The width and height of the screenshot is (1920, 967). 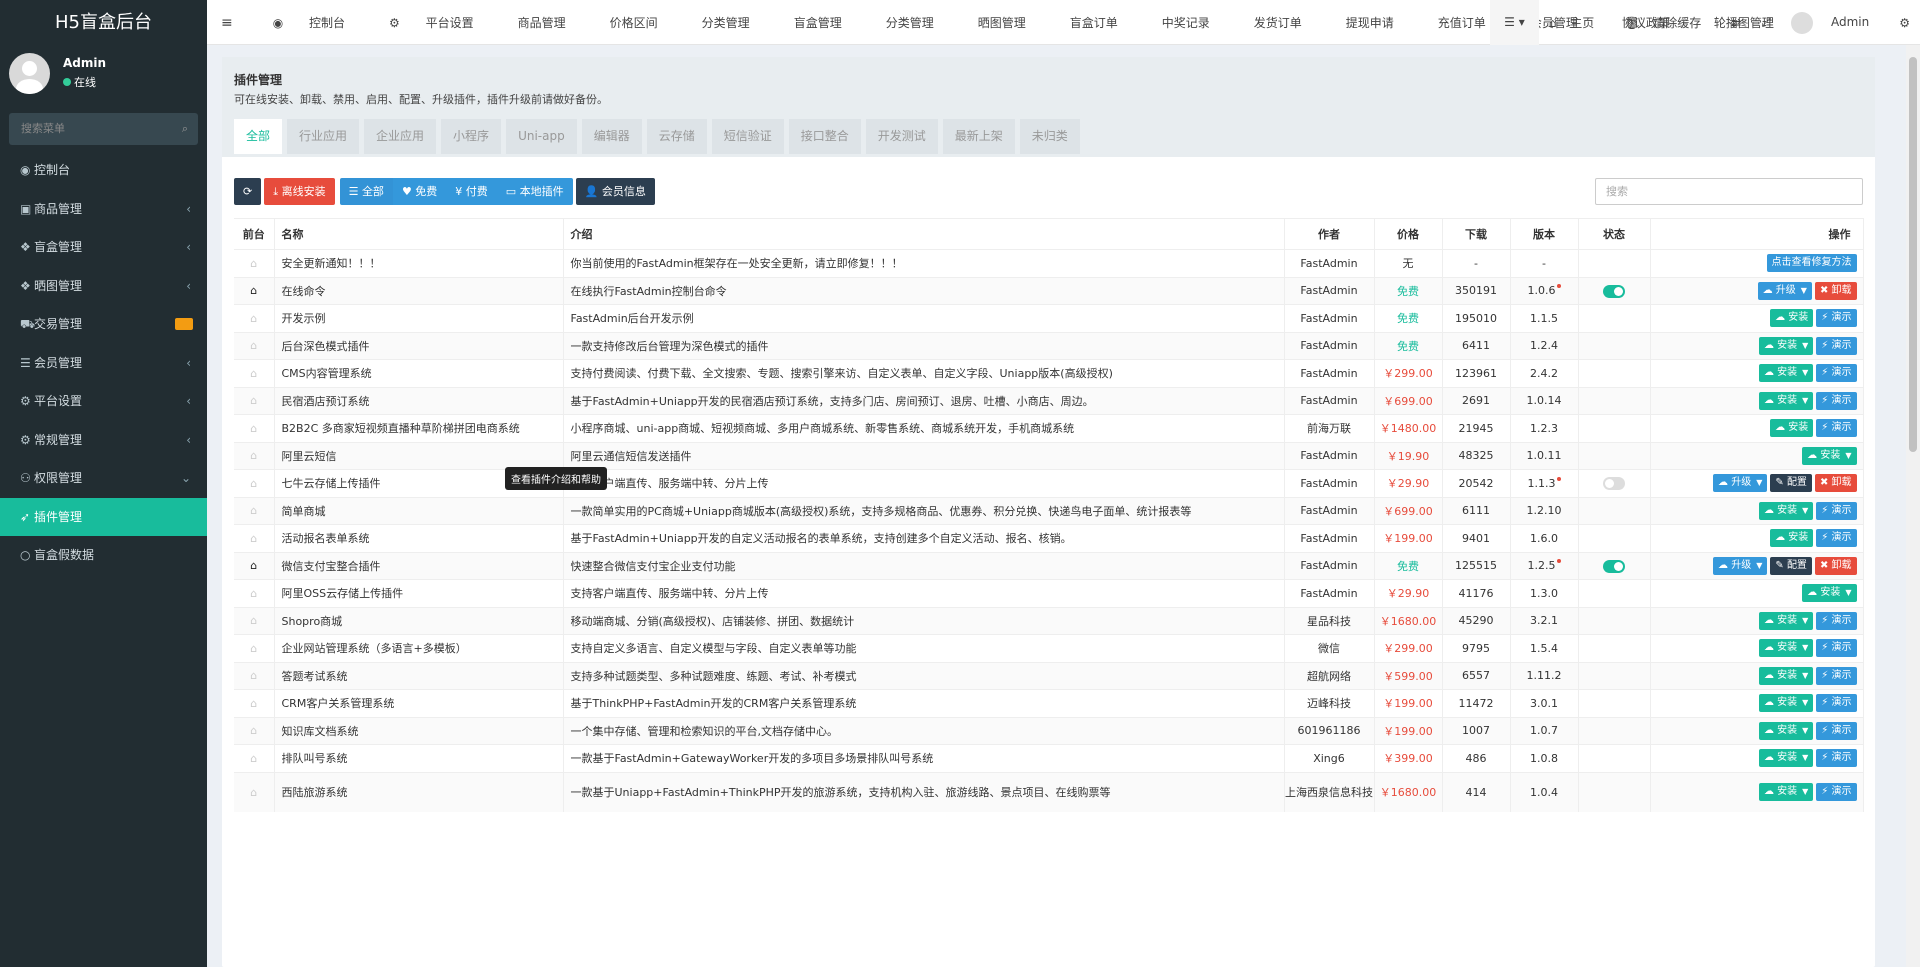 I want to click on filter-free-button: ♥ 免费, so click(x=419, y=191).